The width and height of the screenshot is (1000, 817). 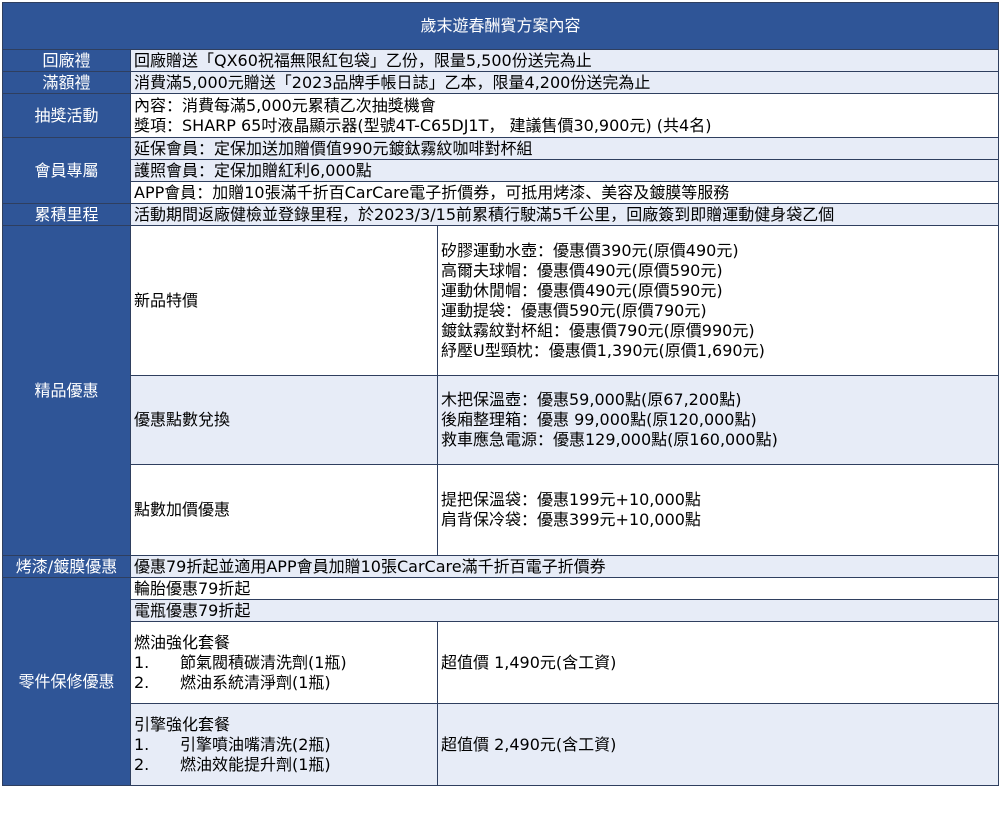 What do you see at coordinates (66, 170) in the screenshot?
I see `member-label: 會員專屬` at bounding box center [66, 170].